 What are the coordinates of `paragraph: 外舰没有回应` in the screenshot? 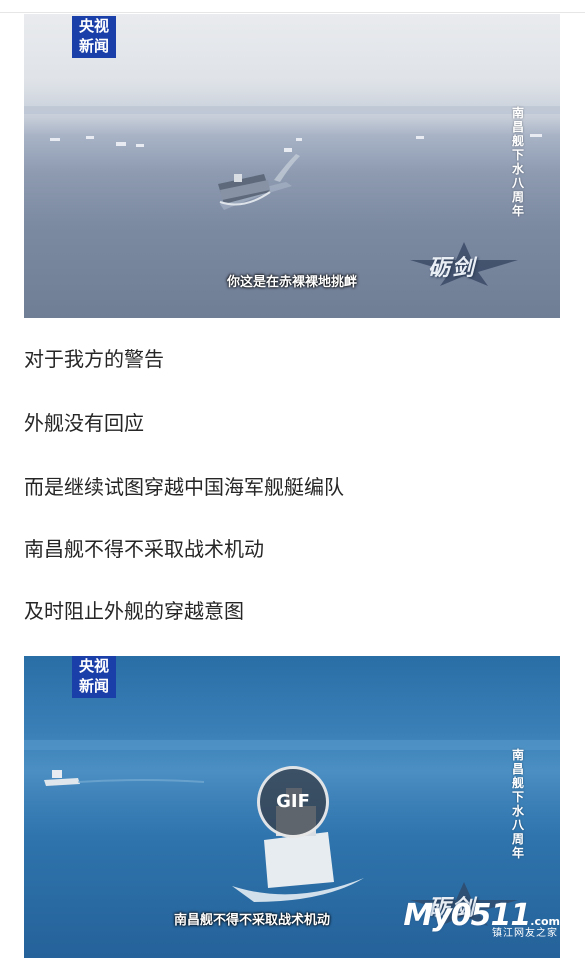 It's located at (84, 423).